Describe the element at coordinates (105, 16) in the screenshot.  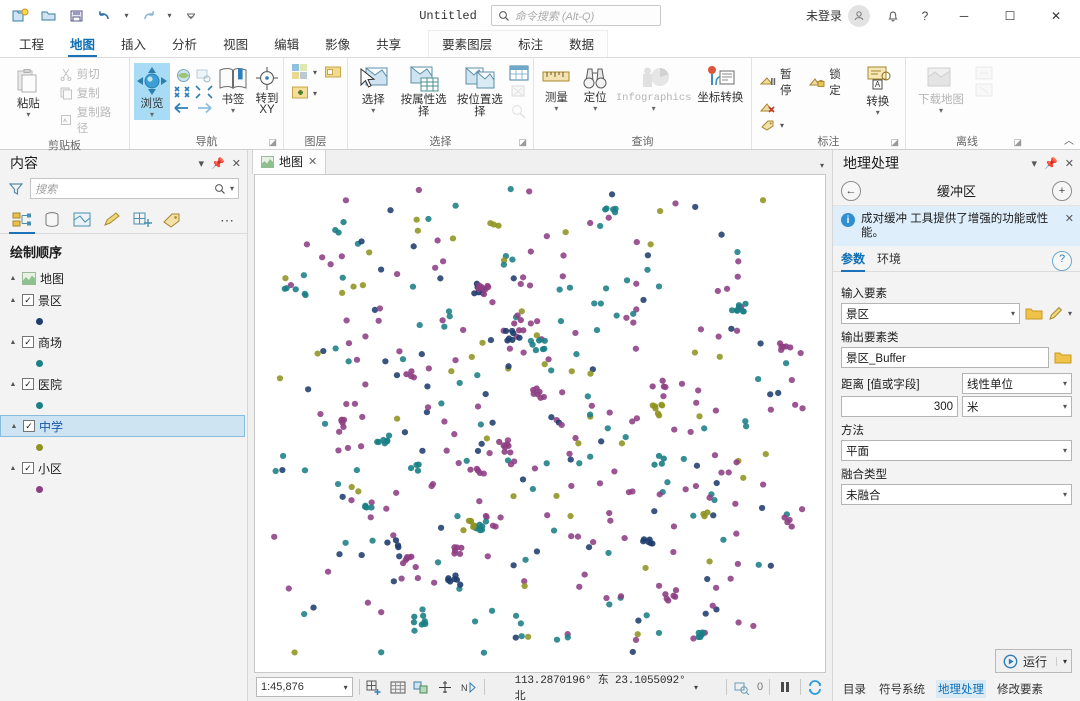
I see `undo-icon` at that location.